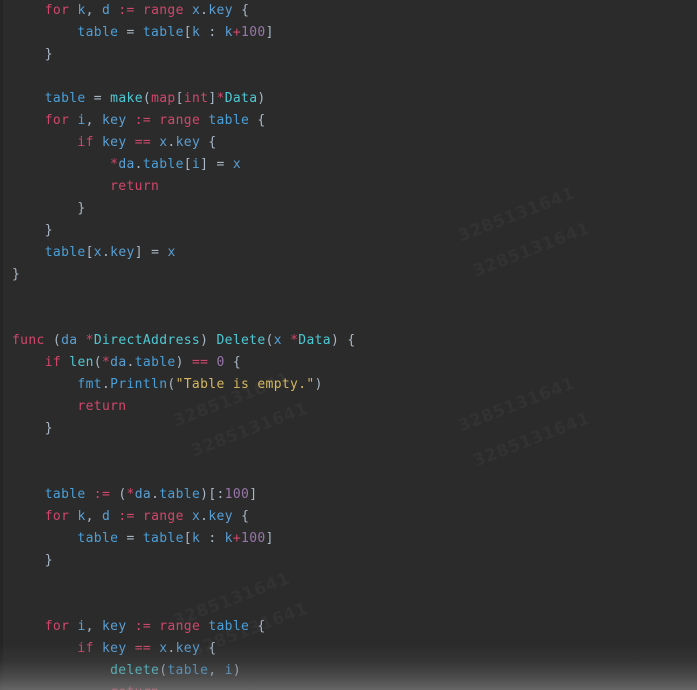 The height and width of the screenshot is (690, 697). What do you see at coordinates (200, 362) in the screenshot?
I see `code-token-keyword: ==` at bounding box center [200, 362].